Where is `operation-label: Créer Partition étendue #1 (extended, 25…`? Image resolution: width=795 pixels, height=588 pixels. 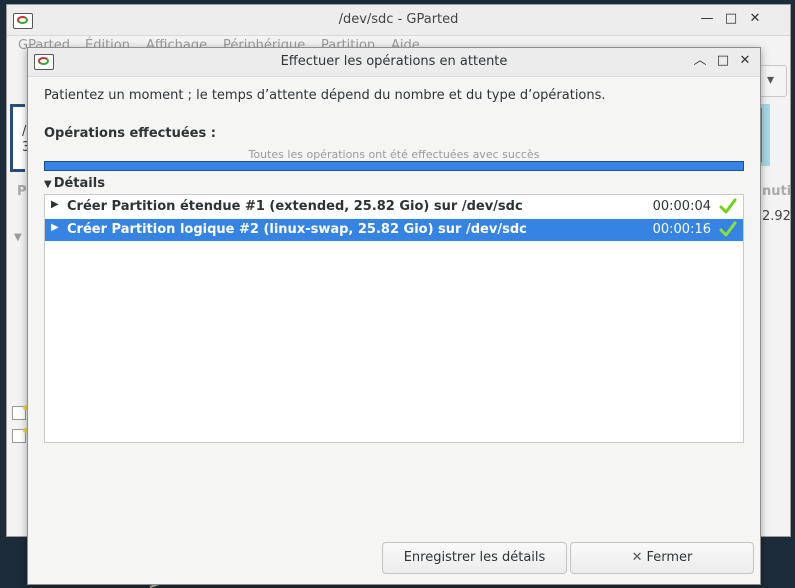 operation-label: Créer Partition étendue #1 (extended, 25… is located at coordinates (295, 206).